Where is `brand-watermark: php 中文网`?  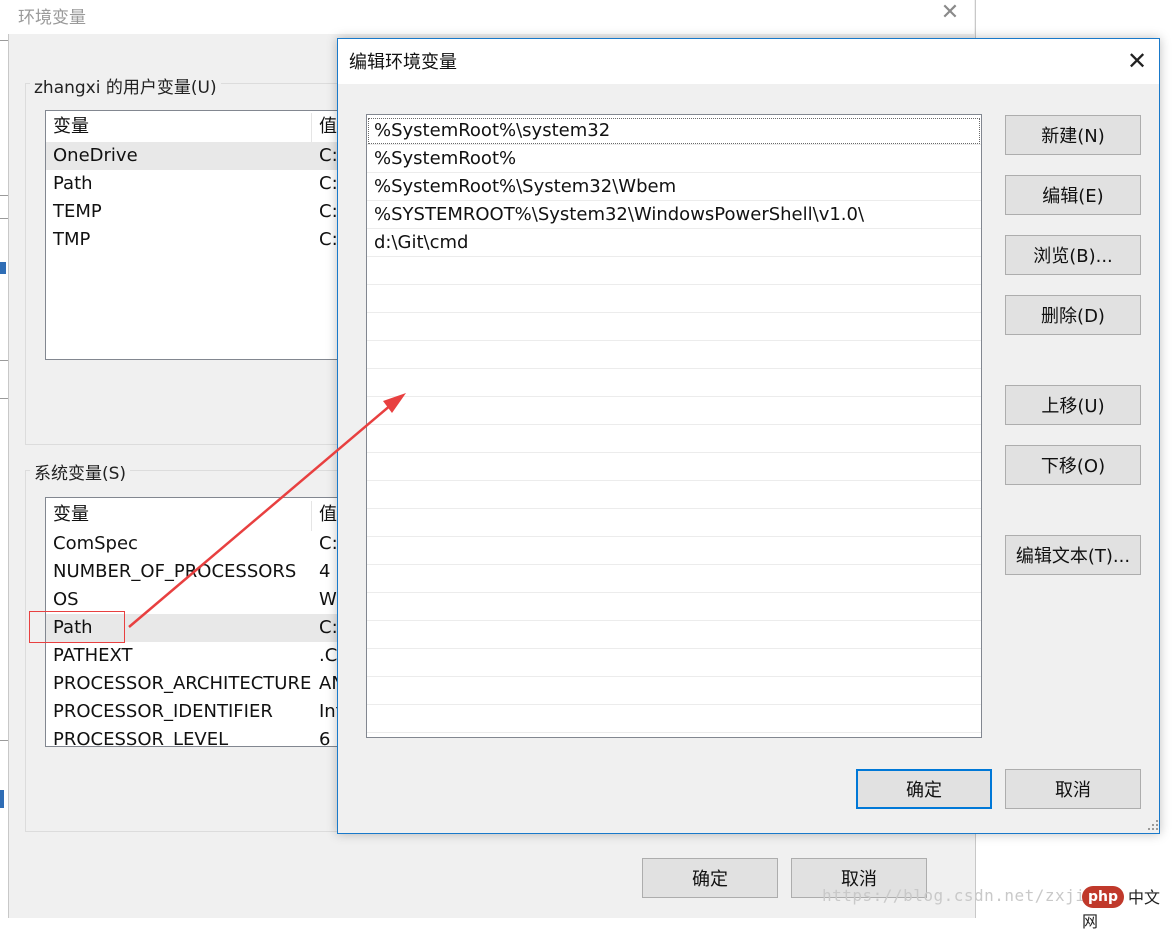
brand-watermark: php 中文网 is located at coordinates (1128, 907).